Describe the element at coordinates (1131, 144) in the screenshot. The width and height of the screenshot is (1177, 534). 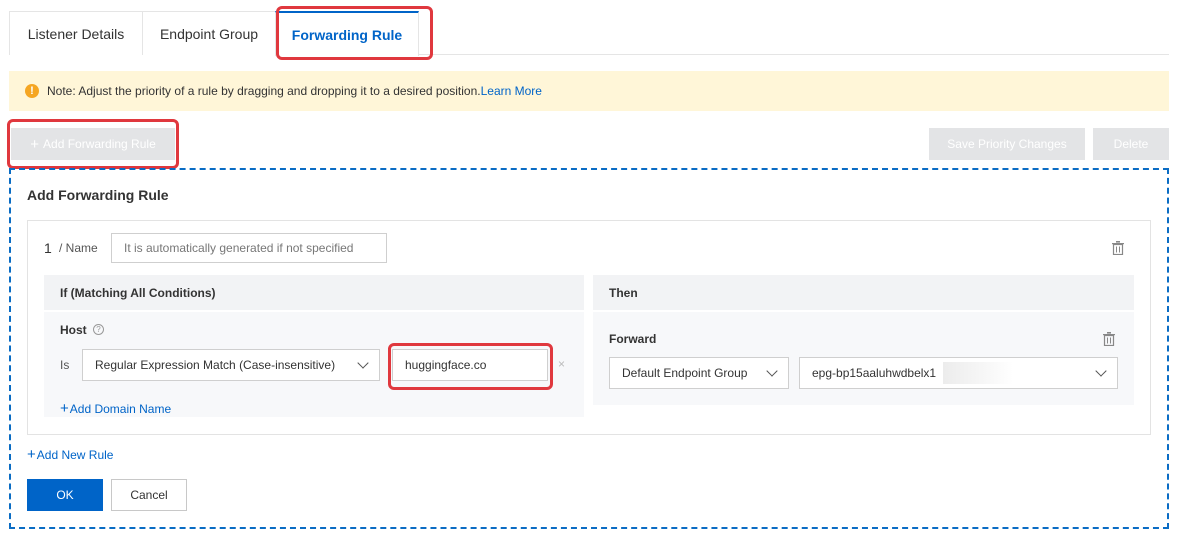
I see `delete-button: Delete` at that location.